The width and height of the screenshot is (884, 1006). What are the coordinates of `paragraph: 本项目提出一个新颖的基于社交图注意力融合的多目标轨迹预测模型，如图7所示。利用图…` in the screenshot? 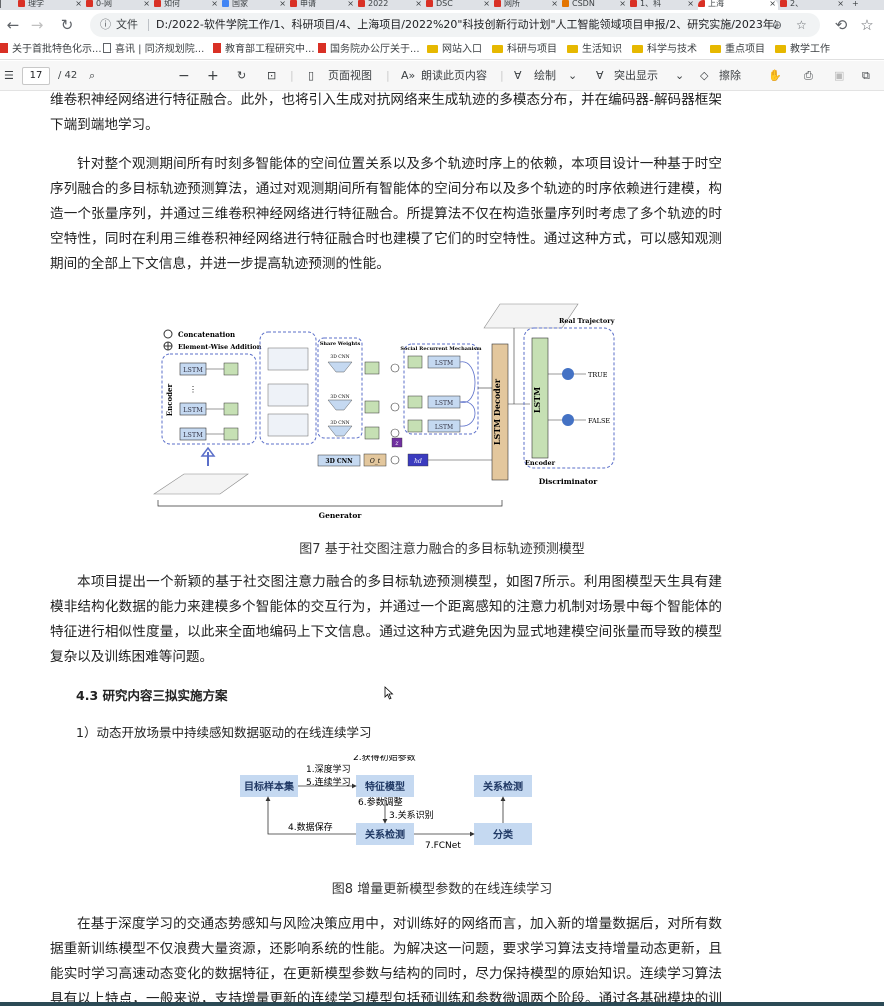 It's located at (386, 619).